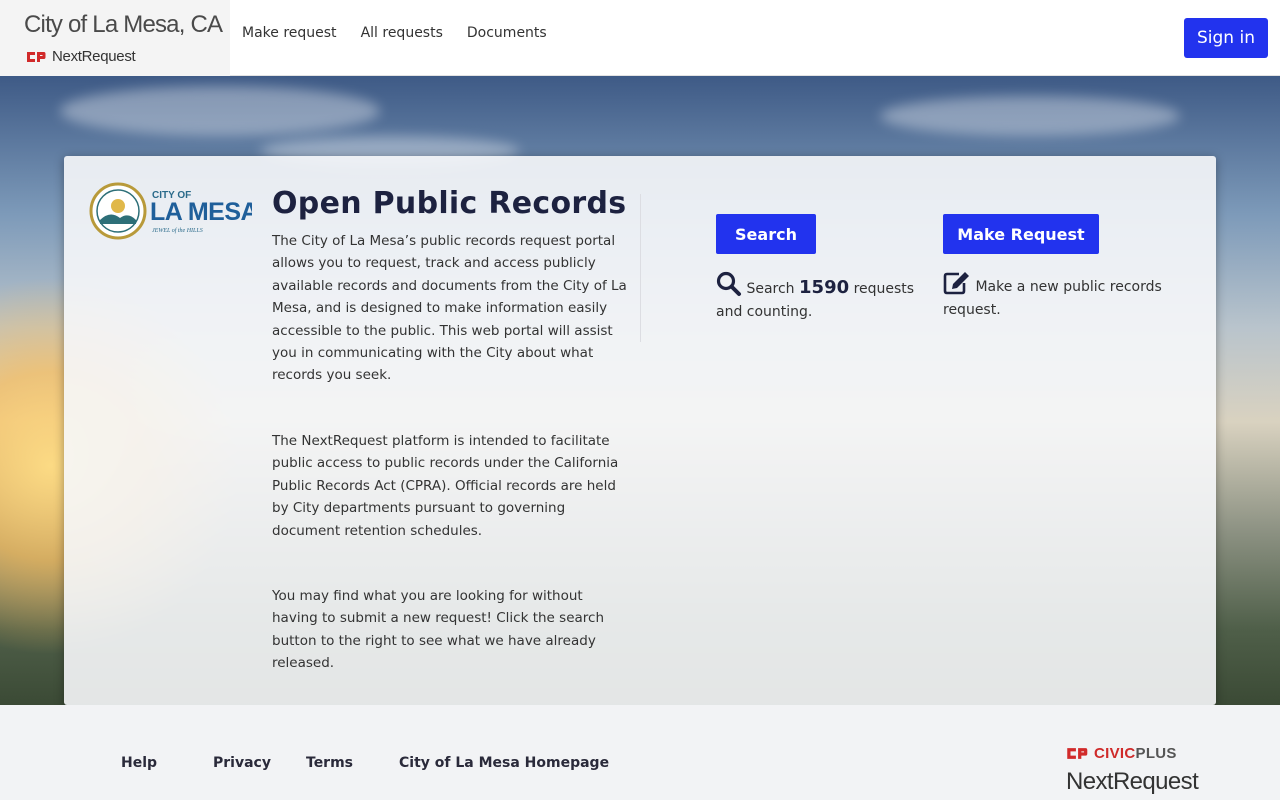 Image resolution: width=1280 pixels, height=800 pixels. Describe the element at coordinates (1052, 298) in the screenshot. I see `make-request-desc-text: Make a new public records request.` at that location.